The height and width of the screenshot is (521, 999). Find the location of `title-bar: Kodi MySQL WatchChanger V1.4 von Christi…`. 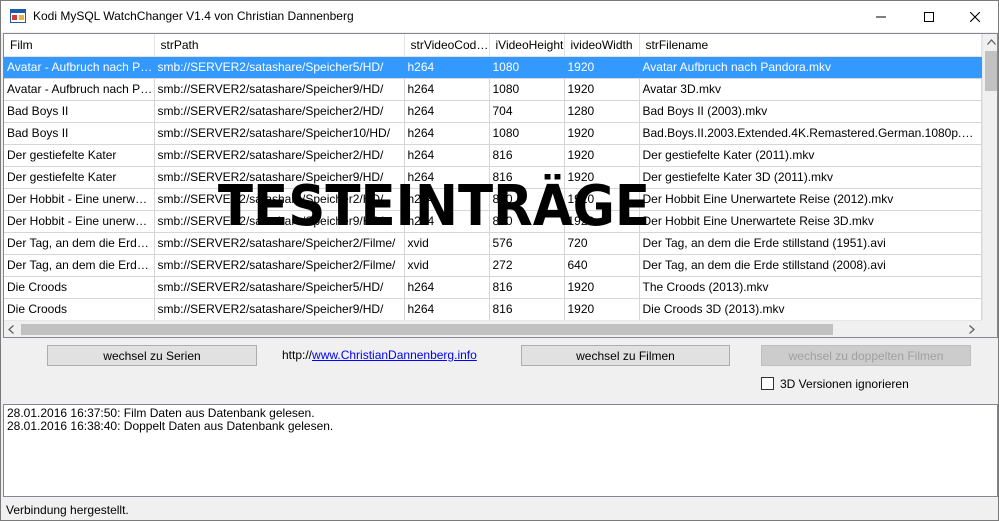

title-bar: Kodi MySQL WatchChanger V1.4 von Christi… is located at coordinates (499, 16).